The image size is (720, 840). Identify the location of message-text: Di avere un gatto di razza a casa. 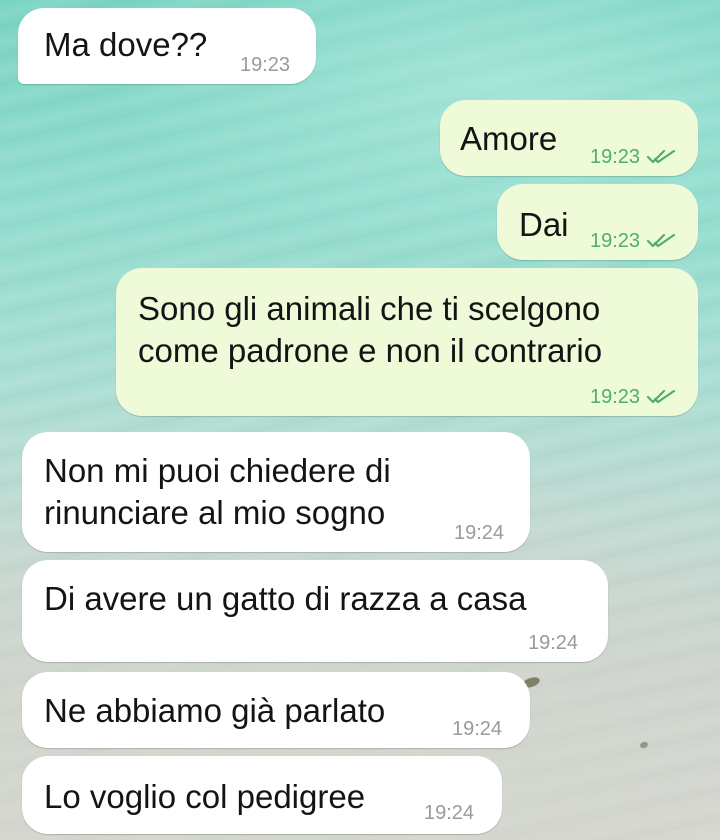
(285, 598).